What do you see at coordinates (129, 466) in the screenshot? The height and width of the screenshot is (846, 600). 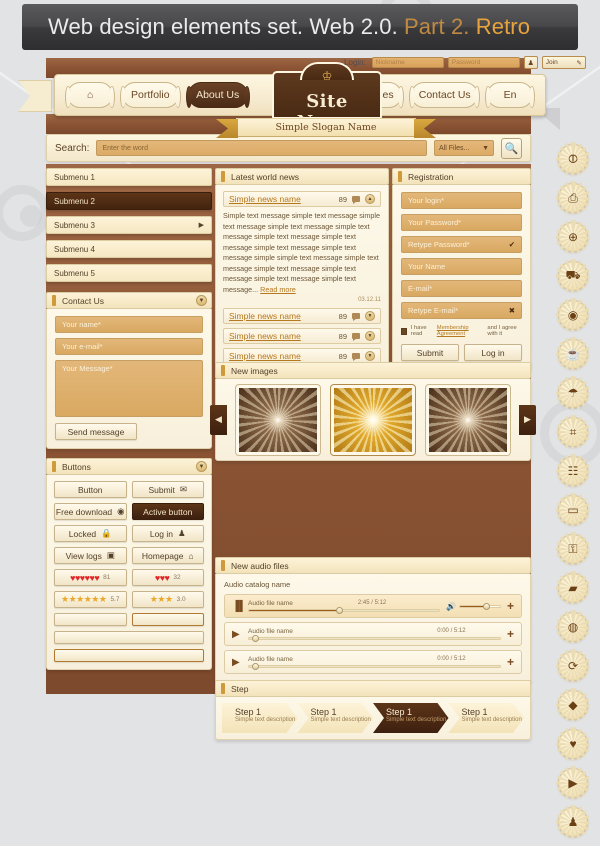 I see `buttons-panel-header: Buttons ▼` at bounding box center [129, 466].